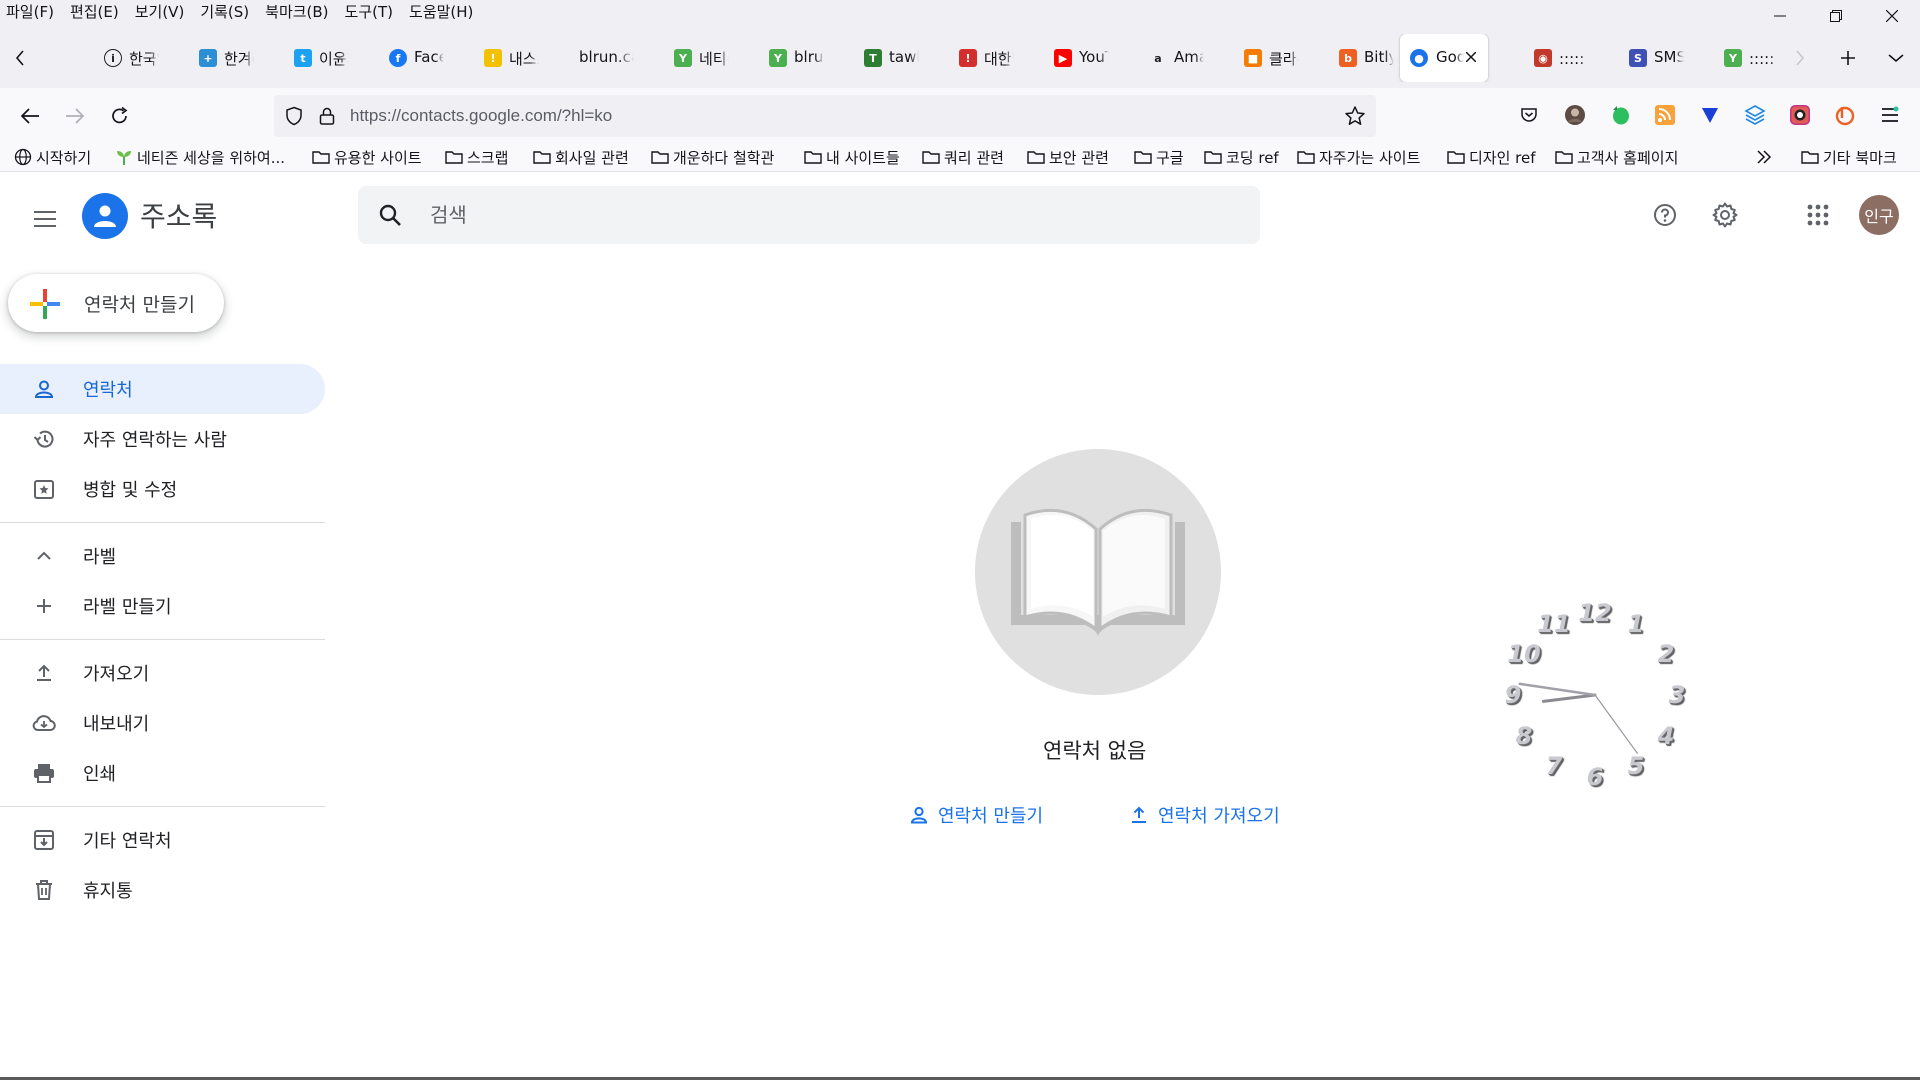  Describe the element at coordinates (162, 773) in the screenshot. I see `sidebar-item-print: 인쇄` at that location.